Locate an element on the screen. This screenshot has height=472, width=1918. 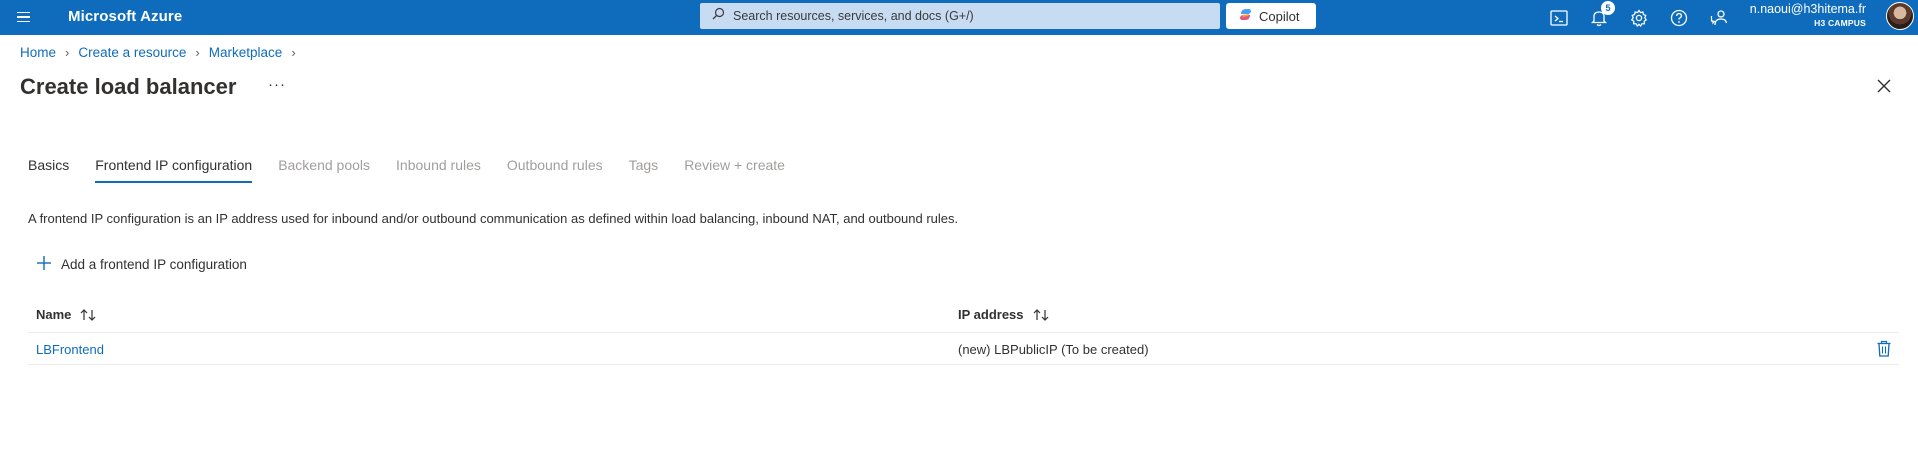
search-box is located at coordinates (960, 16).